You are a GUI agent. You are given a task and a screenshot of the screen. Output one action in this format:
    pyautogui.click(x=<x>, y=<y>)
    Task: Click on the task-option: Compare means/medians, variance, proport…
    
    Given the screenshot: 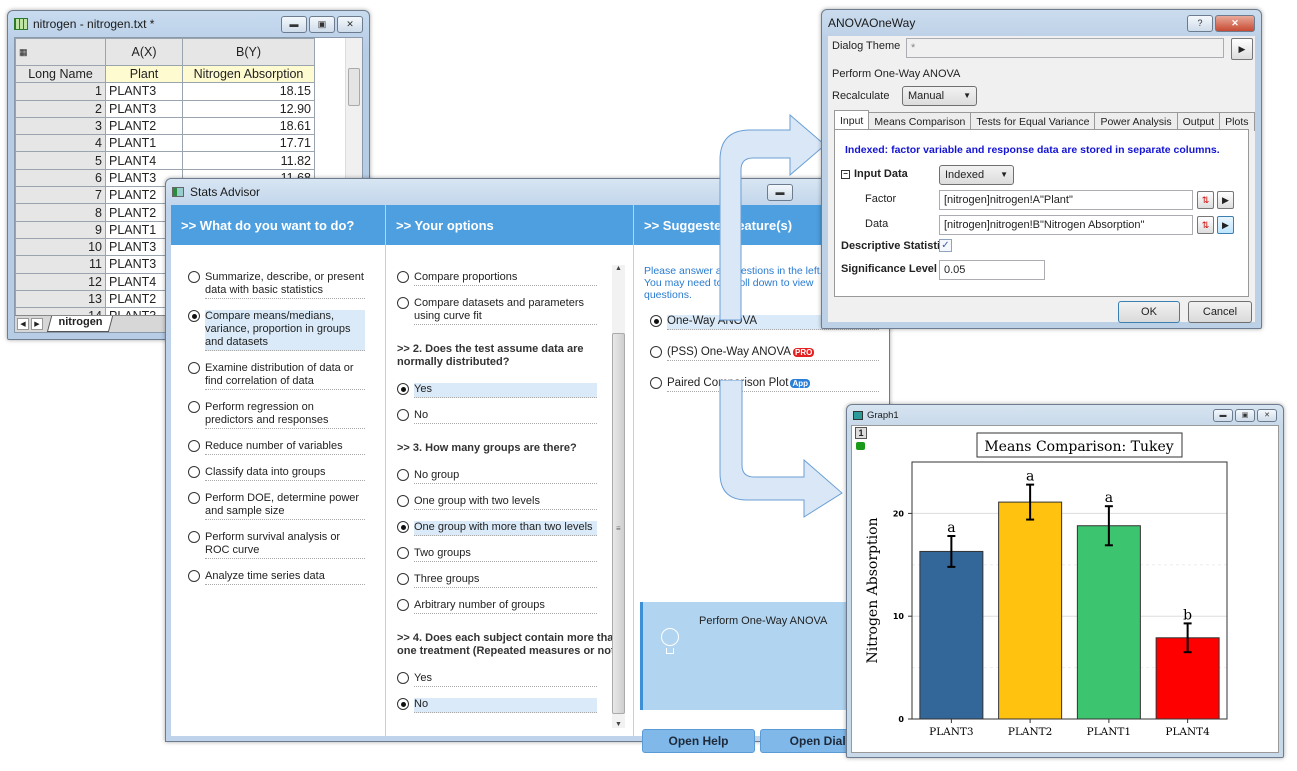 What is the action you would take?
    pyautogui.click(x=276, y=330)
    